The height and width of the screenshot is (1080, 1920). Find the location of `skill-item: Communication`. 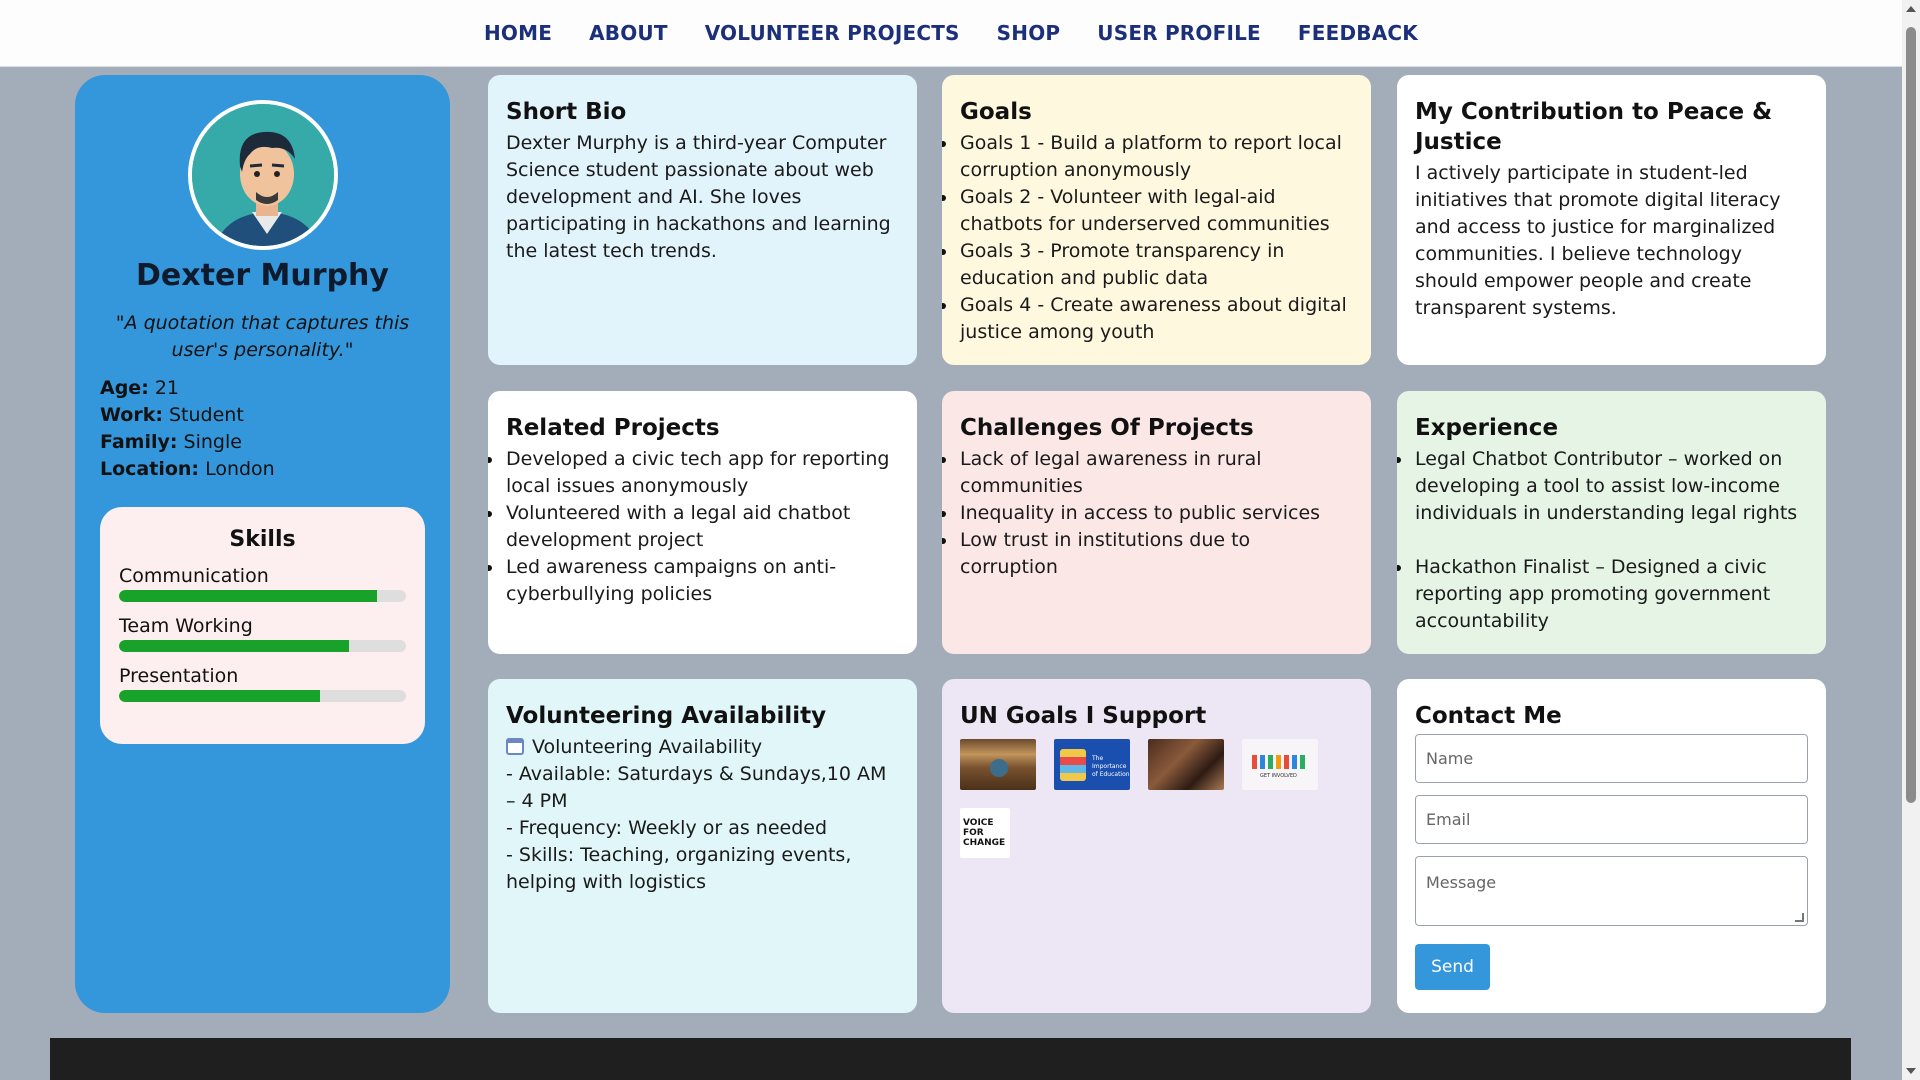

skill-item: Communication is located at coordinates (262, 583).